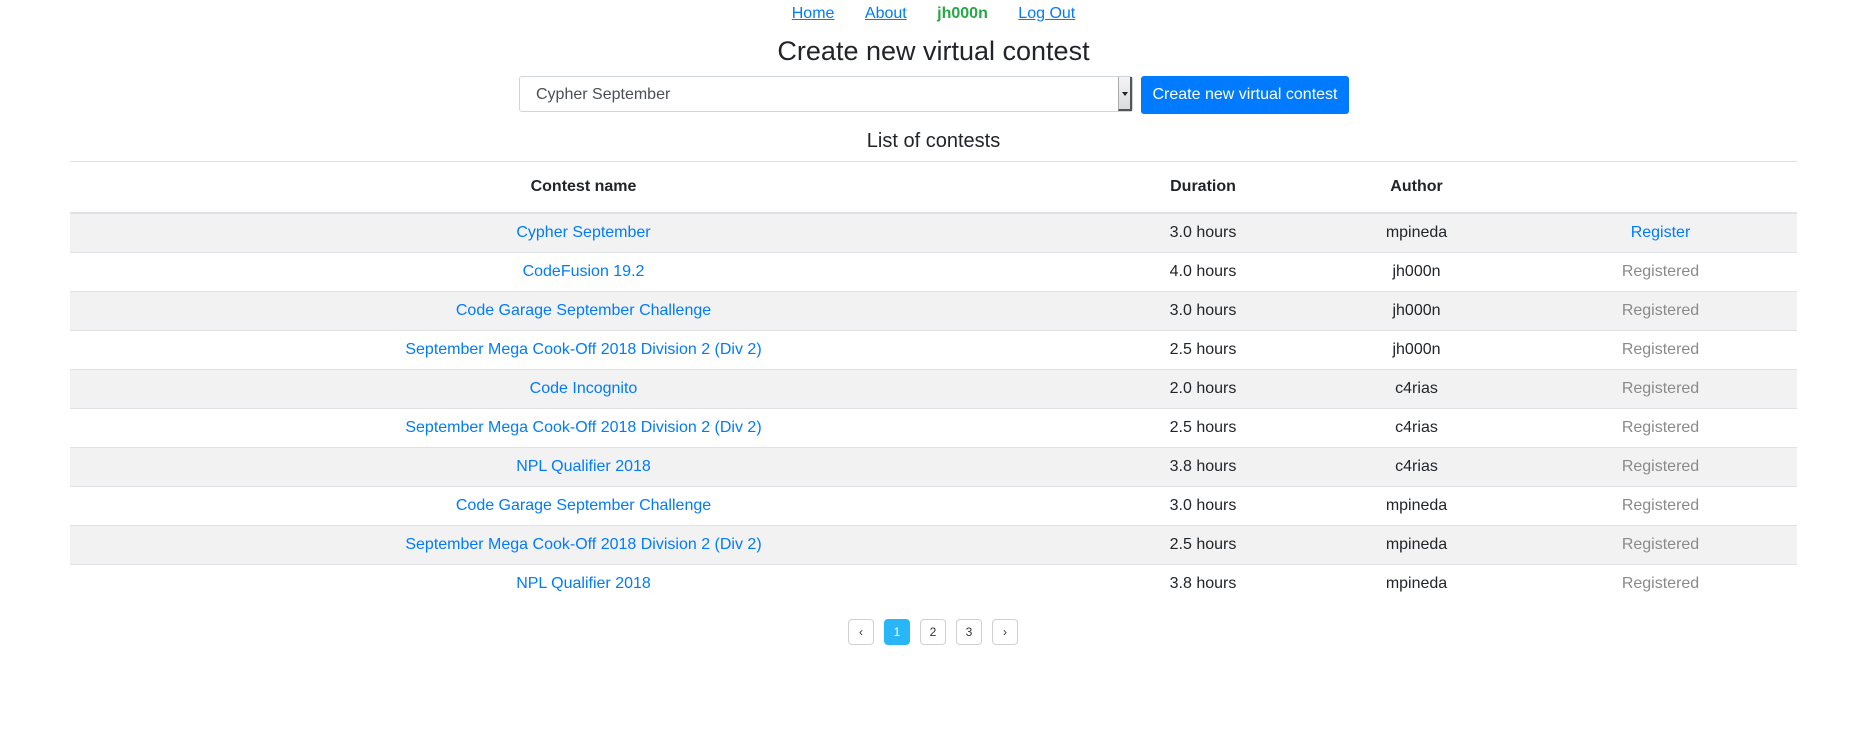  I want to click on current-user-label: jh000n, so click(962, 13).